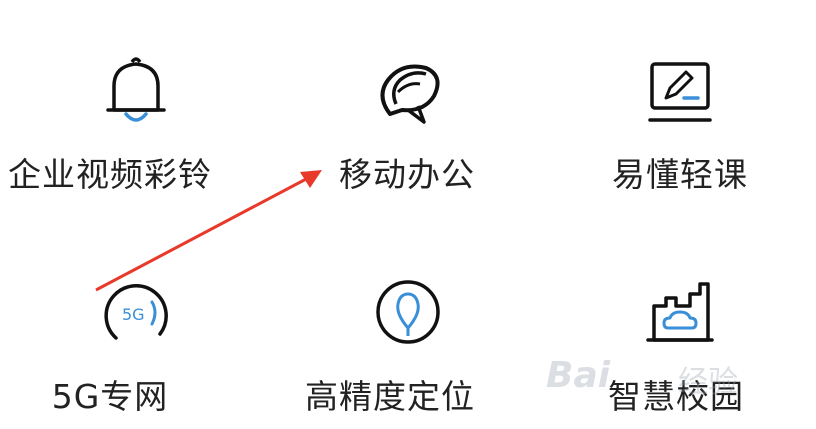  What do you see at coordinates (390, 396) in the screenshot?
I see `tile-label: 高精度定位` at bounding box center [390, 396].